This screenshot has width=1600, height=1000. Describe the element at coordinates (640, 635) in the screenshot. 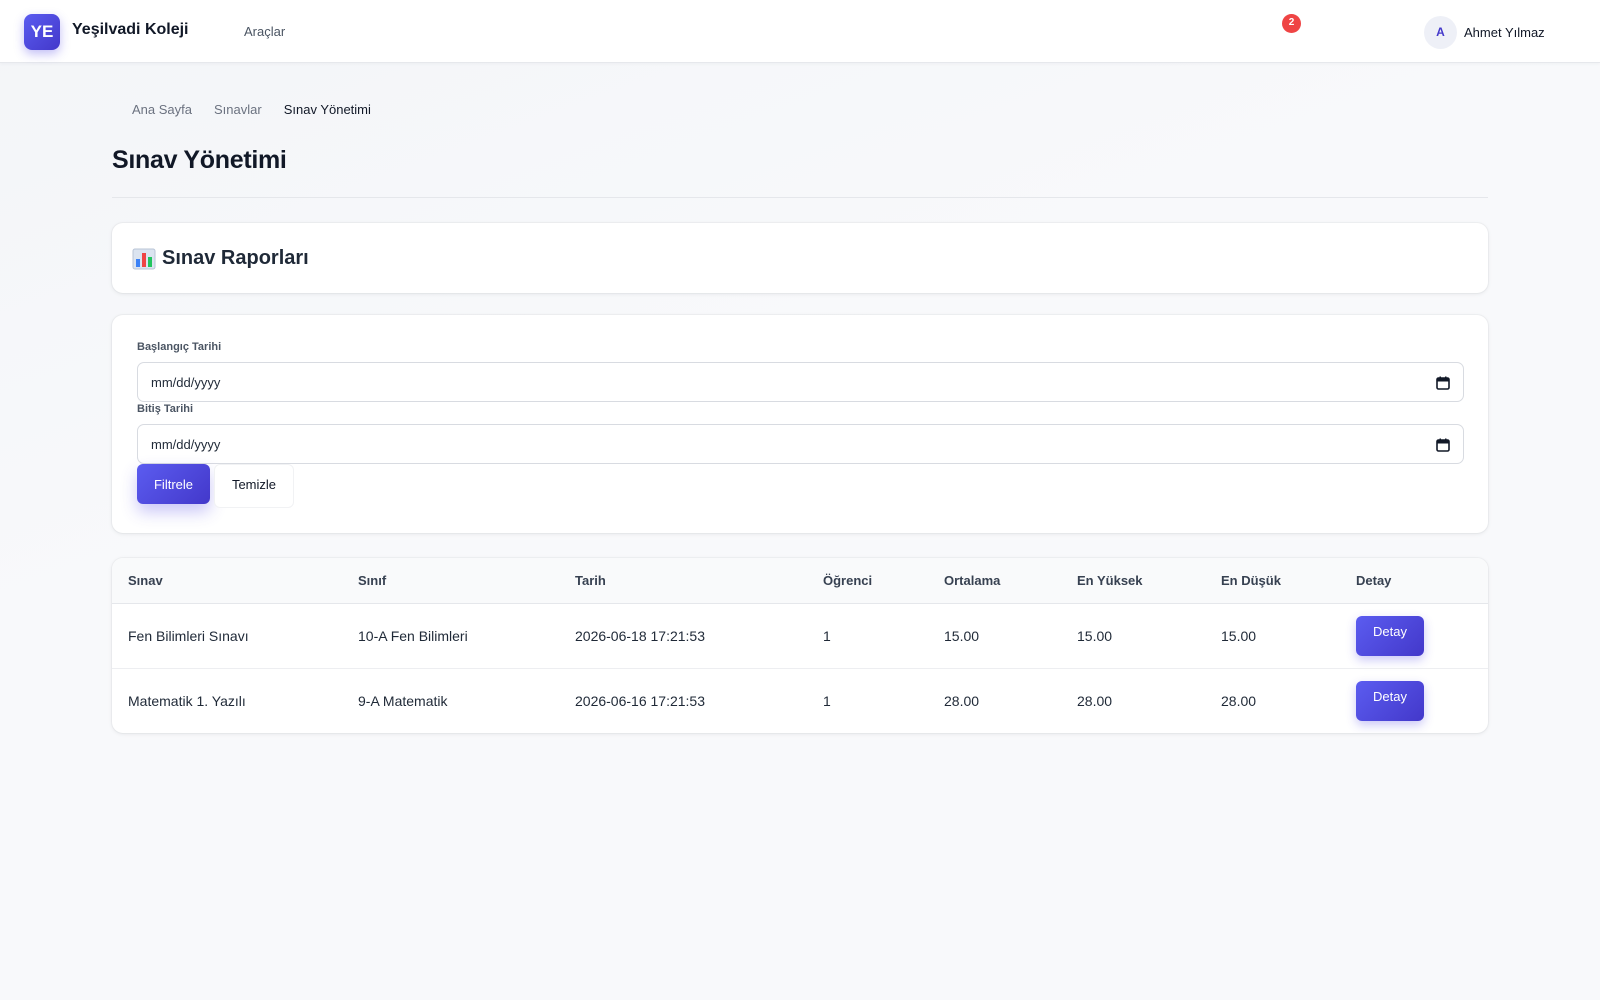

I see `cell-date: 2026-06-18 17:21:53` at that location.